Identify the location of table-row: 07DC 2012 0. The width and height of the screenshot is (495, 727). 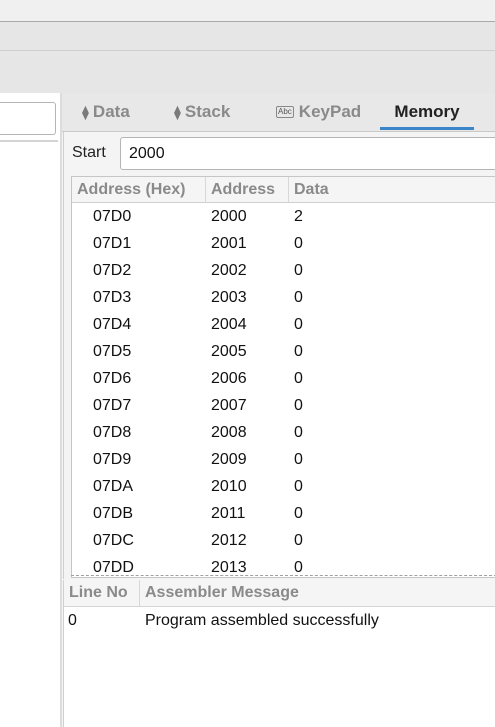
(283, 540).